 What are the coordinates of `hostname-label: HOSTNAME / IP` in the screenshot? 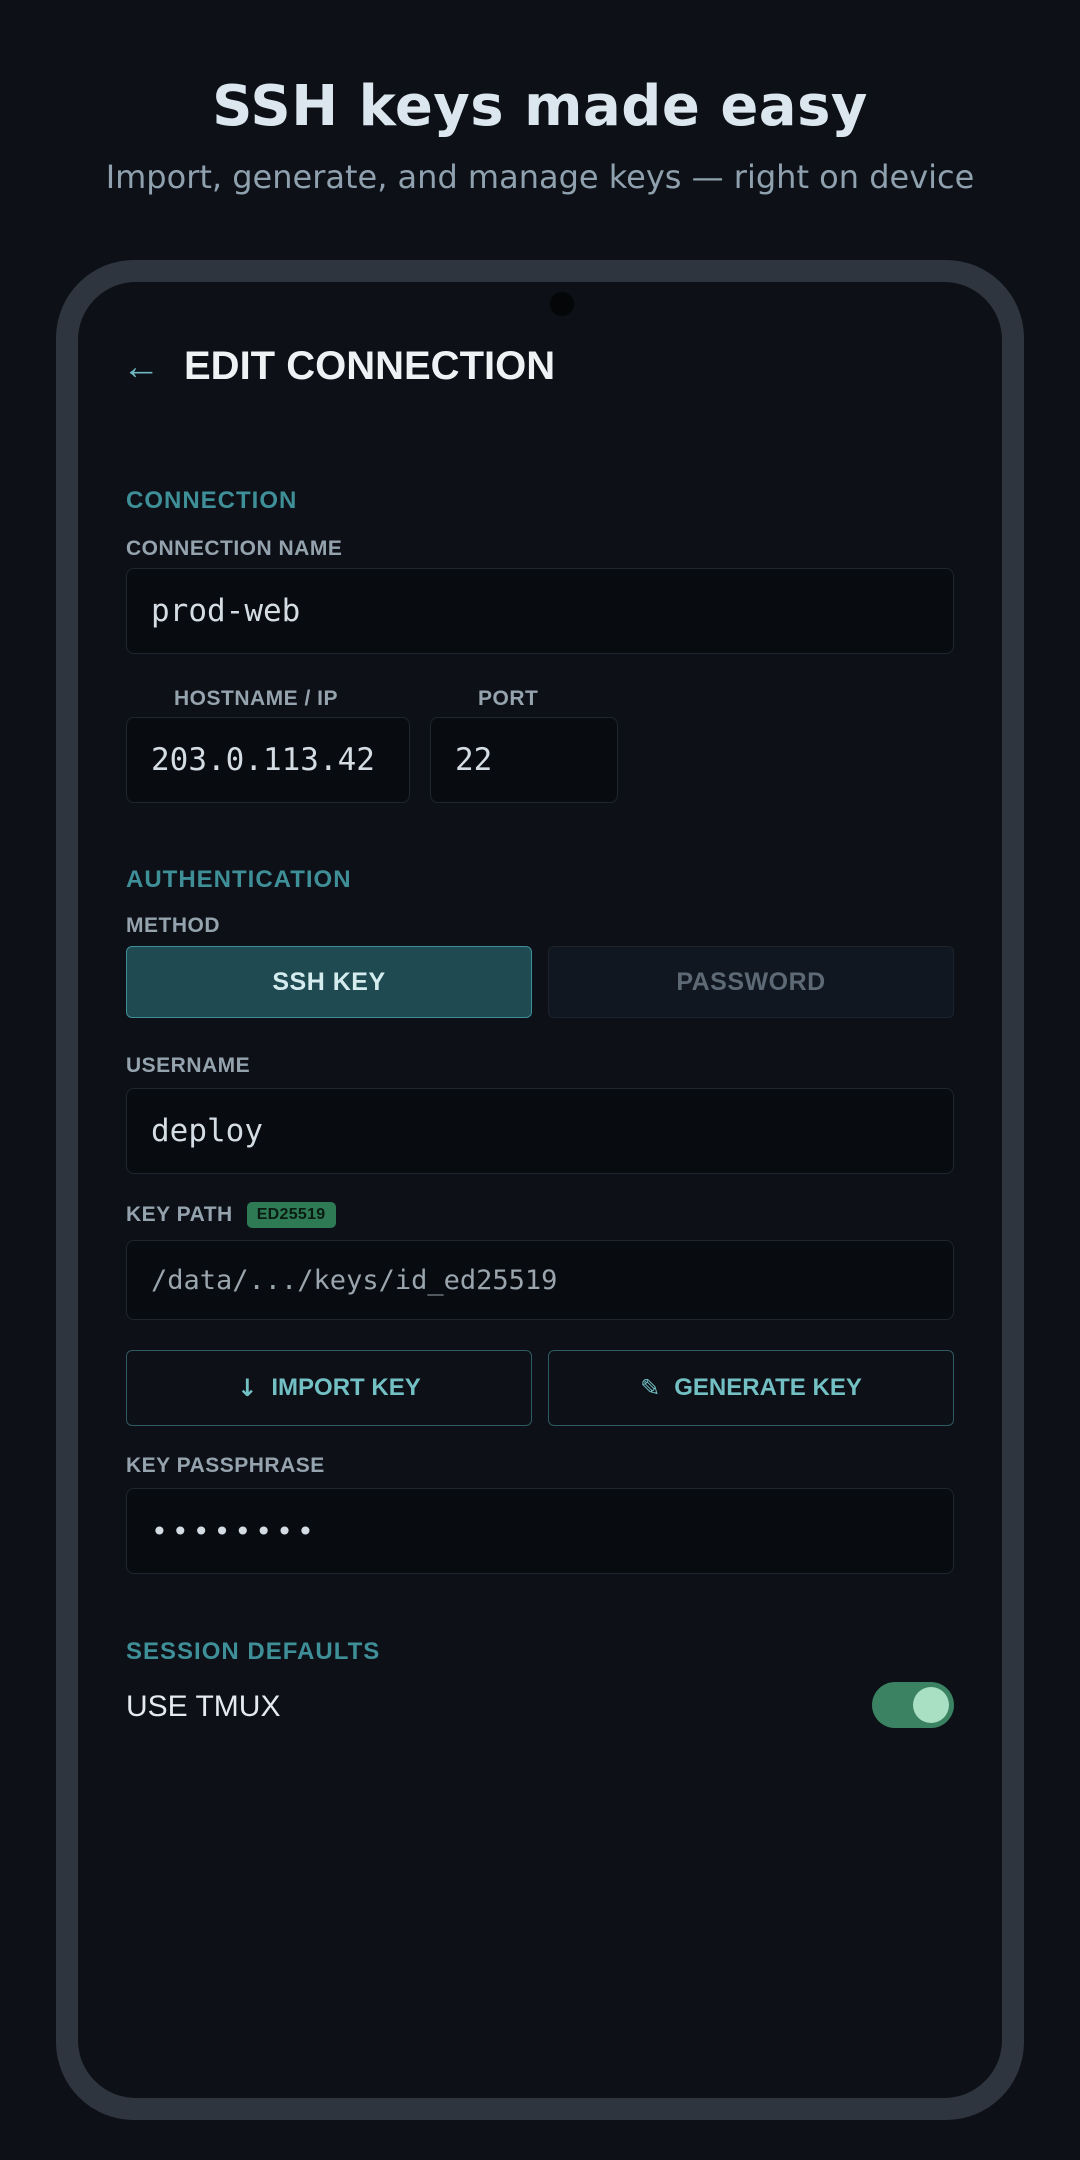 It's located at (256, 698).